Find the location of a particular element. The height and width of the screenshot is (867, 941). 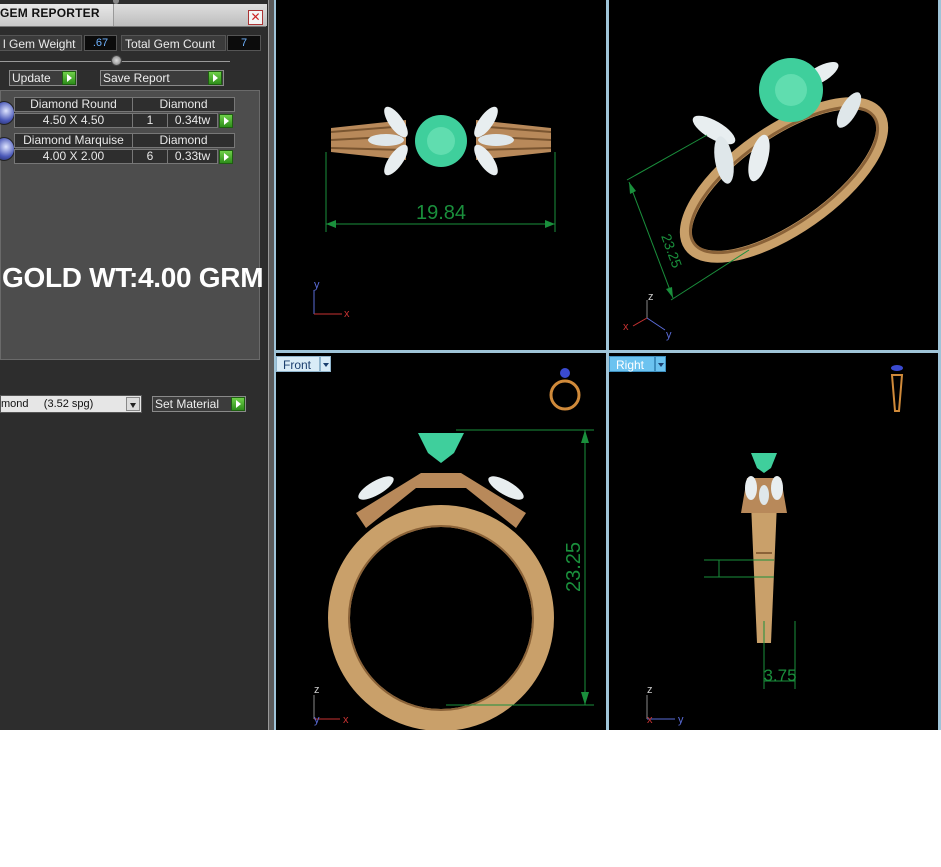

titlebar-tab-area is located at coordinates (190, 15).